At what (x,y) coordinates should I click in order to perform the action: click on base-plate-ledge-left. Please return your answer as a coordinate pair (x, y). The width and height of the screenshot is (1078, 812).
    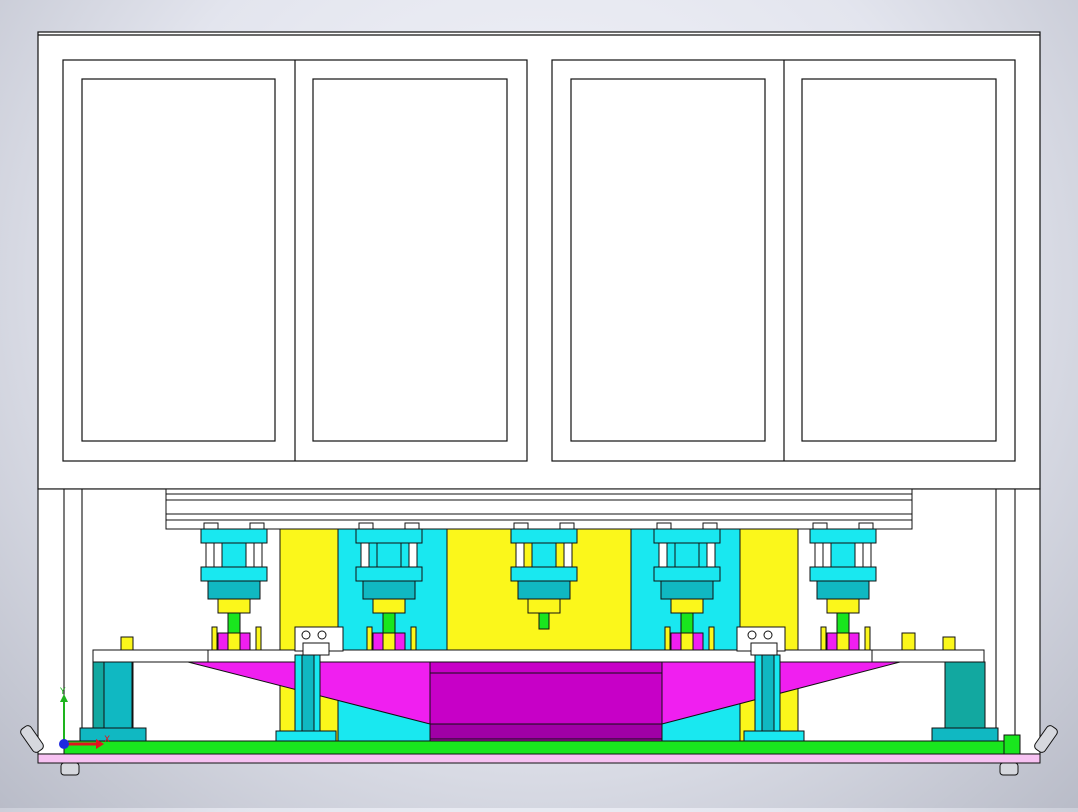
    Looking at the image, I should click on (150, 656).